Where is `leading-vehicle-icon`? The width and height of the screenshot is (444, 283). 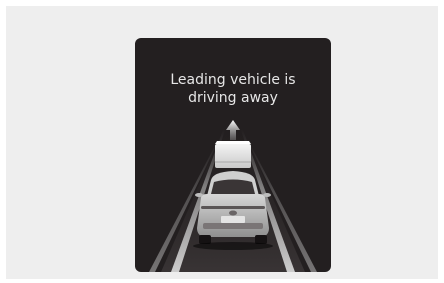
leading-vehicle-icon is located at coordinates (233, 154).